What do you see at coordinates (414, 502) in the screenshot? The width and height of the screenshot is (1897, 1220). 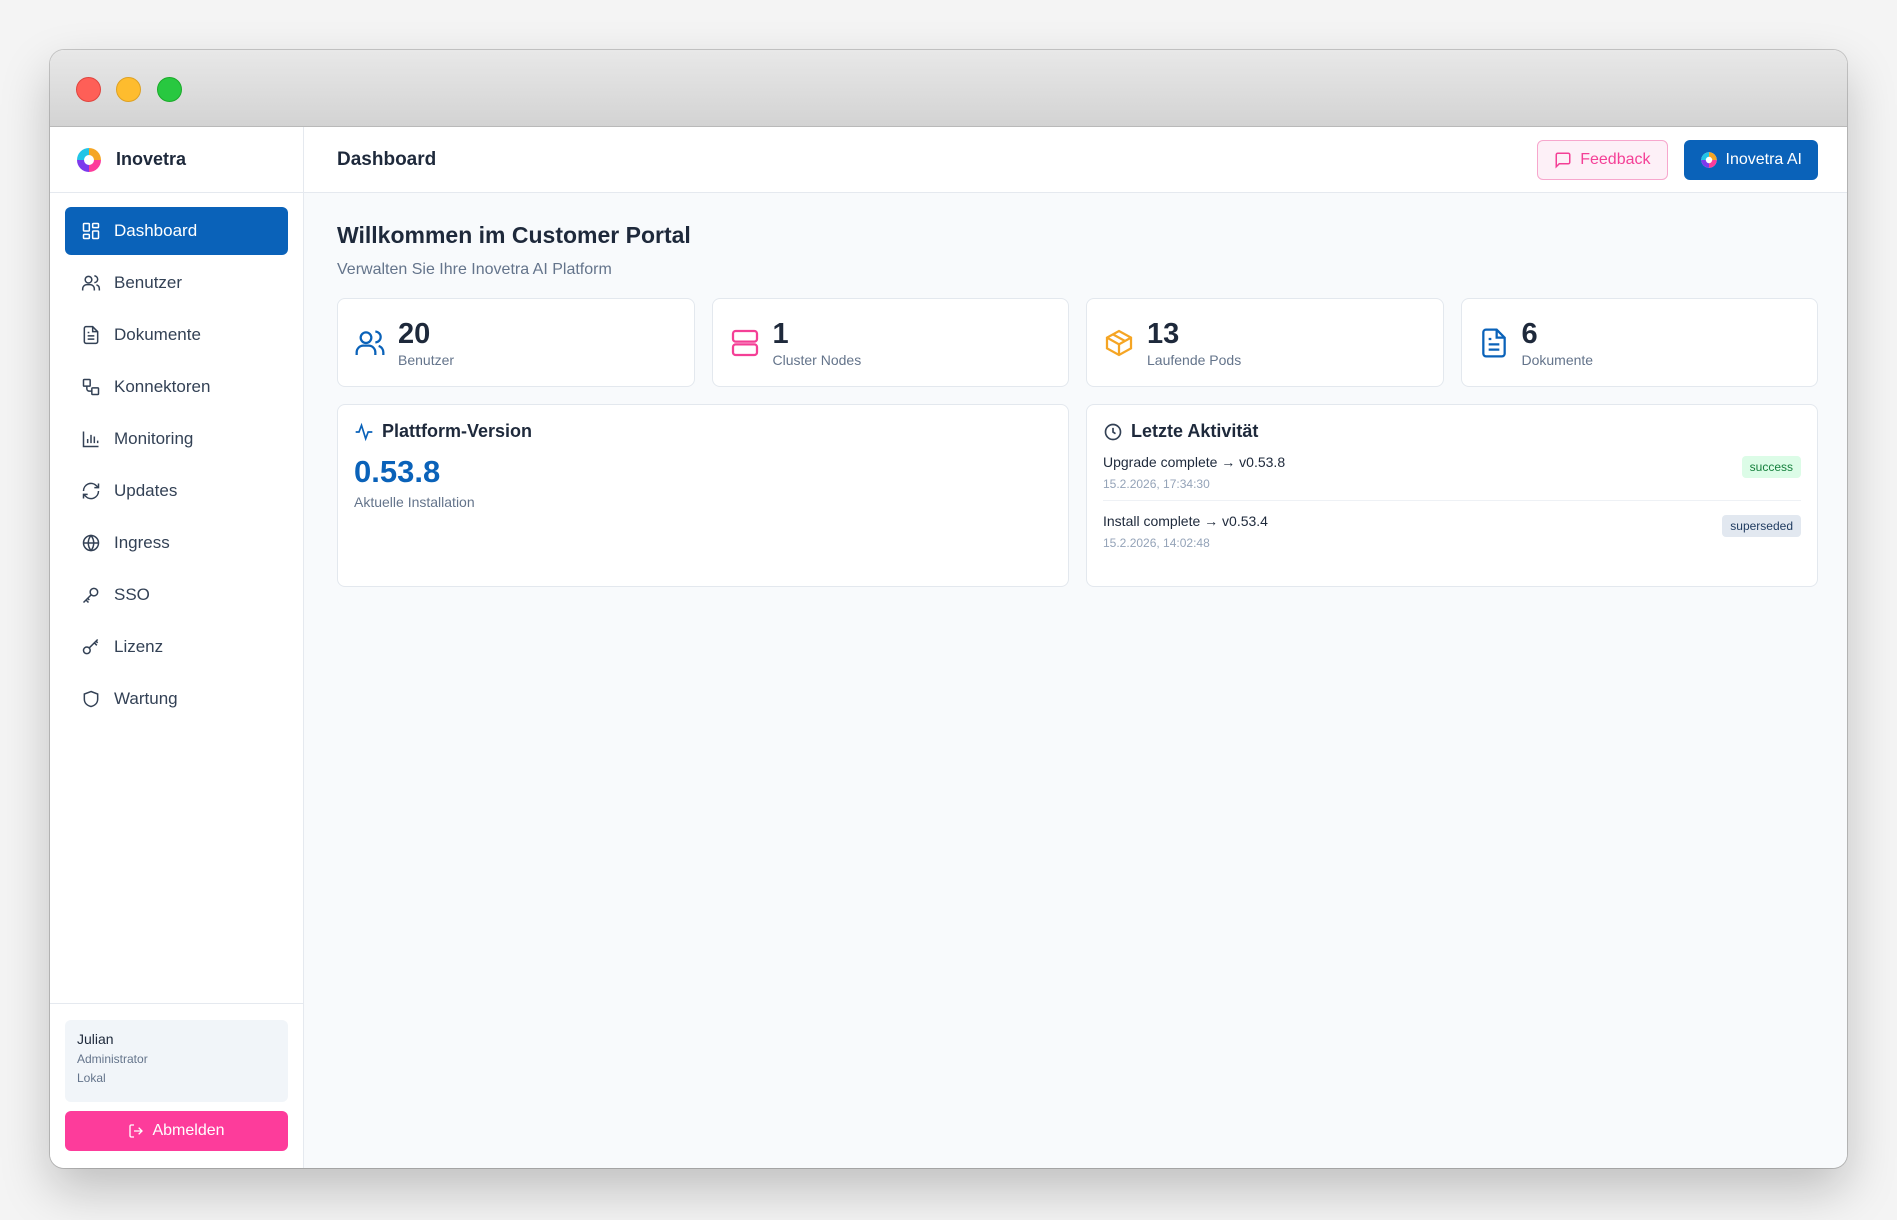 I see `version-label: Aktuelle Installation` at bounding box center [414, 502].